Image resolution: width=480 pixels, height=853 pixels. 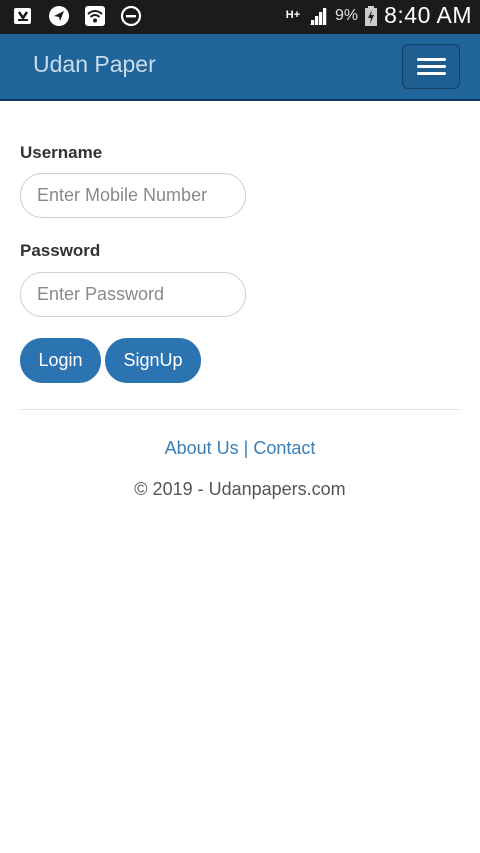 I want to click on navbar: Udan Paper, so click(x=240, y=67).